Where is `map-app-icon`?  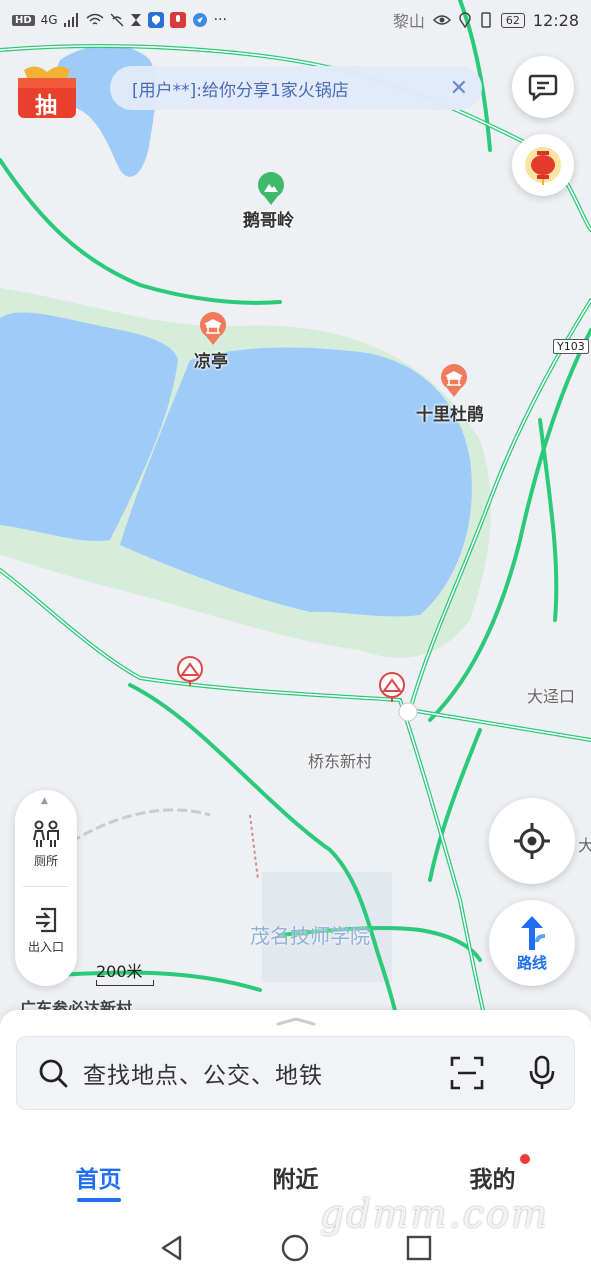 map-app-icon is located at coordinates (199, 20).